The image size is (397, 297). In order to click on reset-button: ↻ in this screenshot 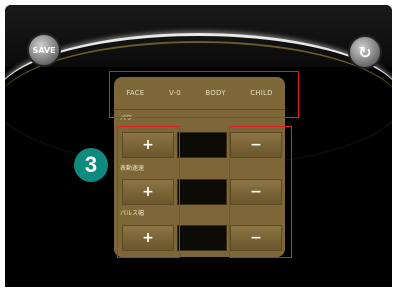, I will do `click(365, 52)`.